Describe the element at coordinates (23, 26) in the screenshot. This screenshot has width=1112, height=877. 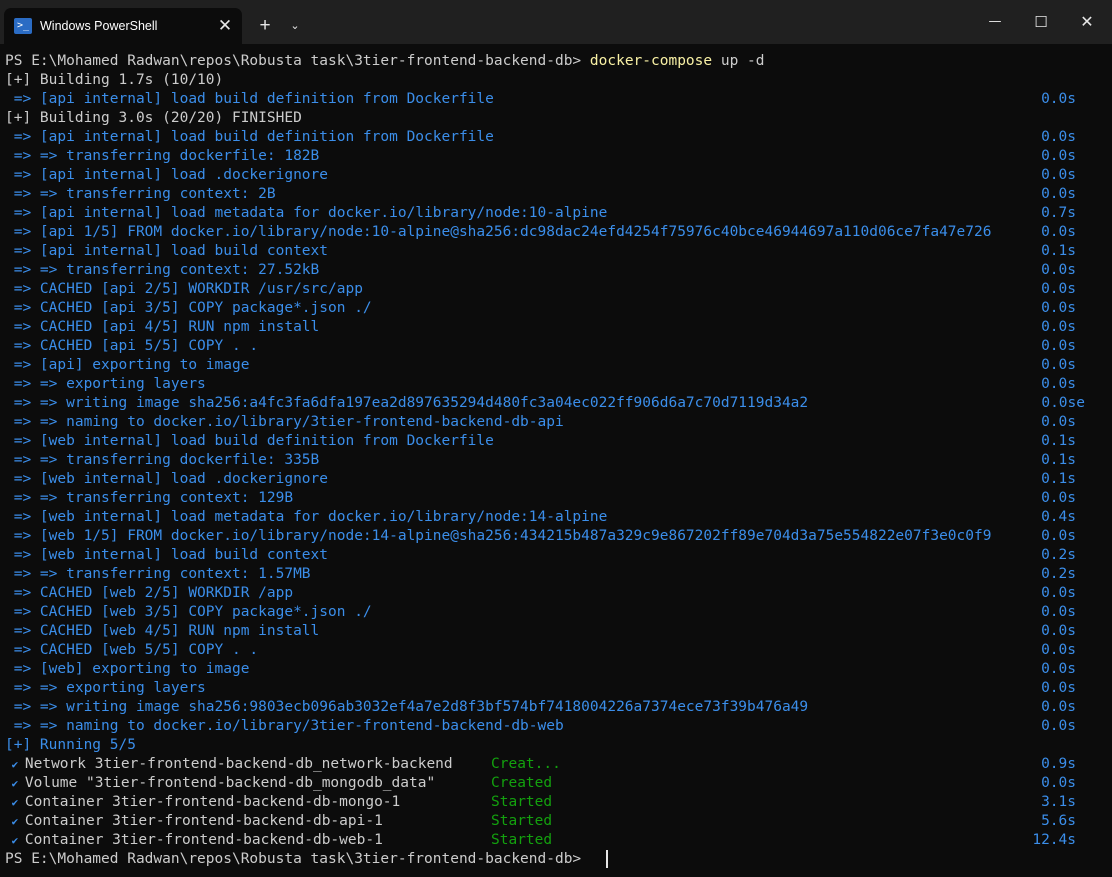
I see `powershell-icon: >_` at that location.